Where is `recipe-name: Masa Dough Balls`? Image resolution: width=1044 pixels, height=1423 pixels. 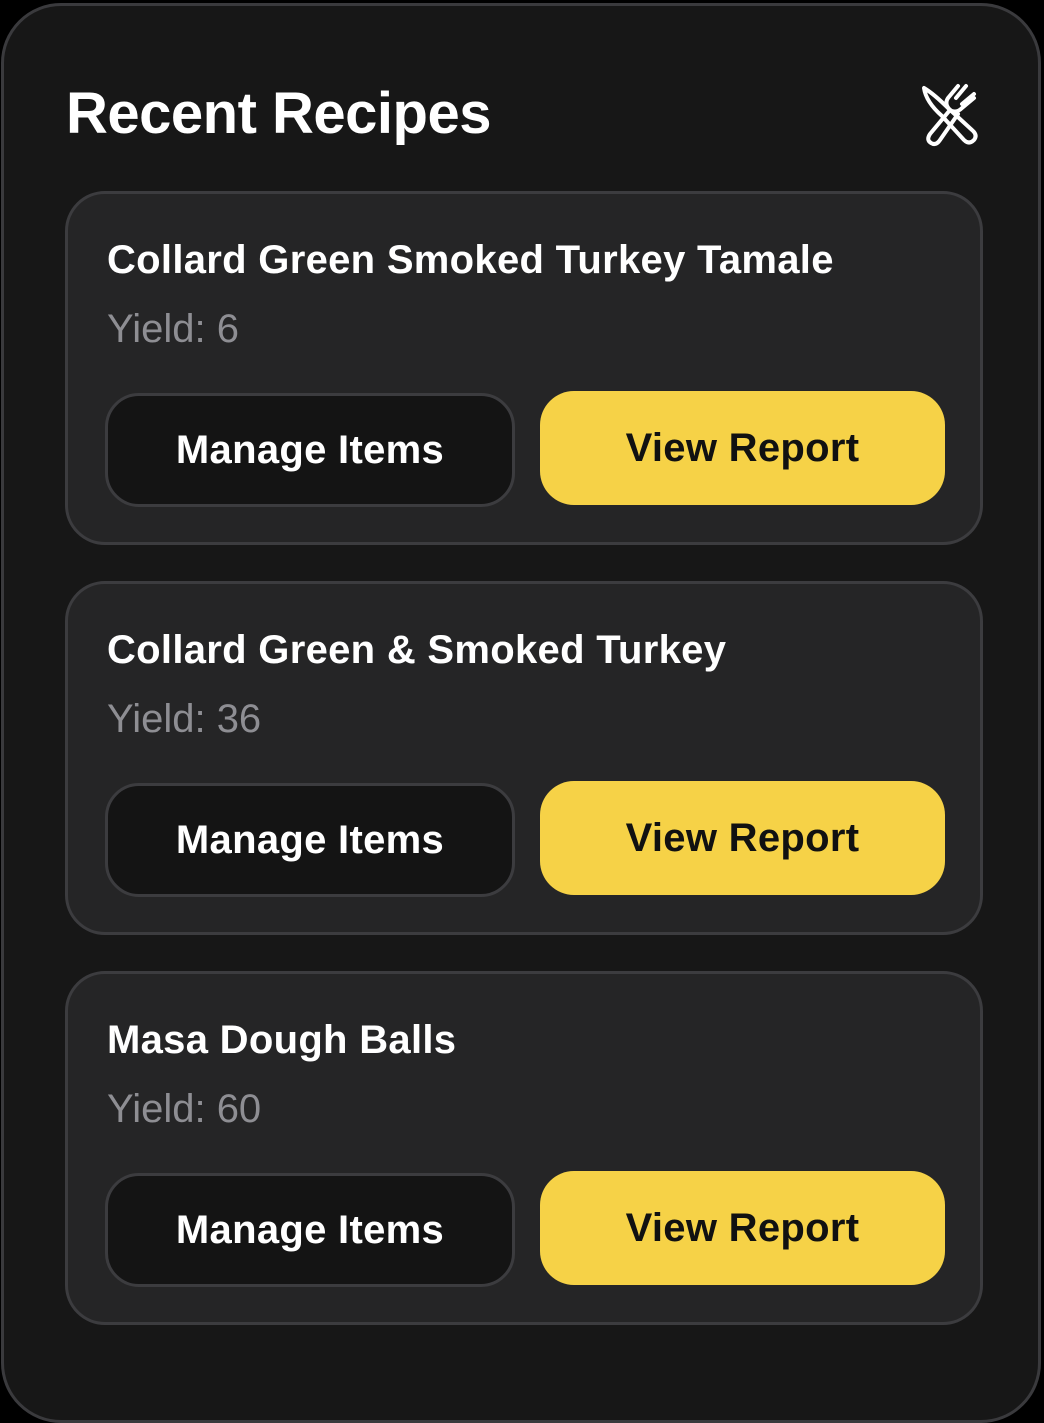
recipe-name: Masa Dough Balls is located at coordinates (282, 1040).